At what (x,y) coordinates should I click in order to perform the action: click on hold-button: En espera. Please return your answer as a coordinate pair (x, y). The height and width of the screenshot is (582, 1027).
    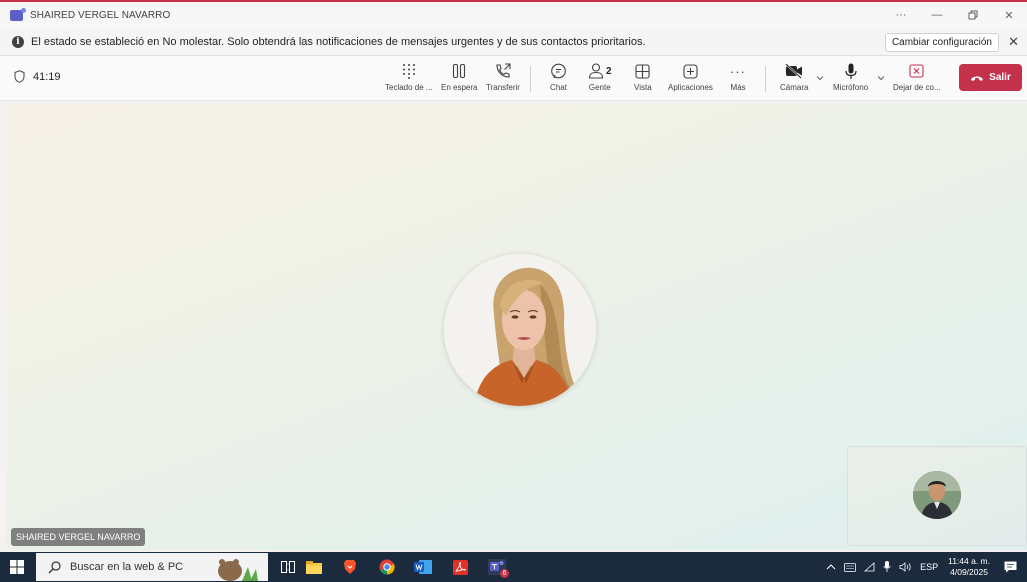
    Looking at the image, I should click on (459, 79).